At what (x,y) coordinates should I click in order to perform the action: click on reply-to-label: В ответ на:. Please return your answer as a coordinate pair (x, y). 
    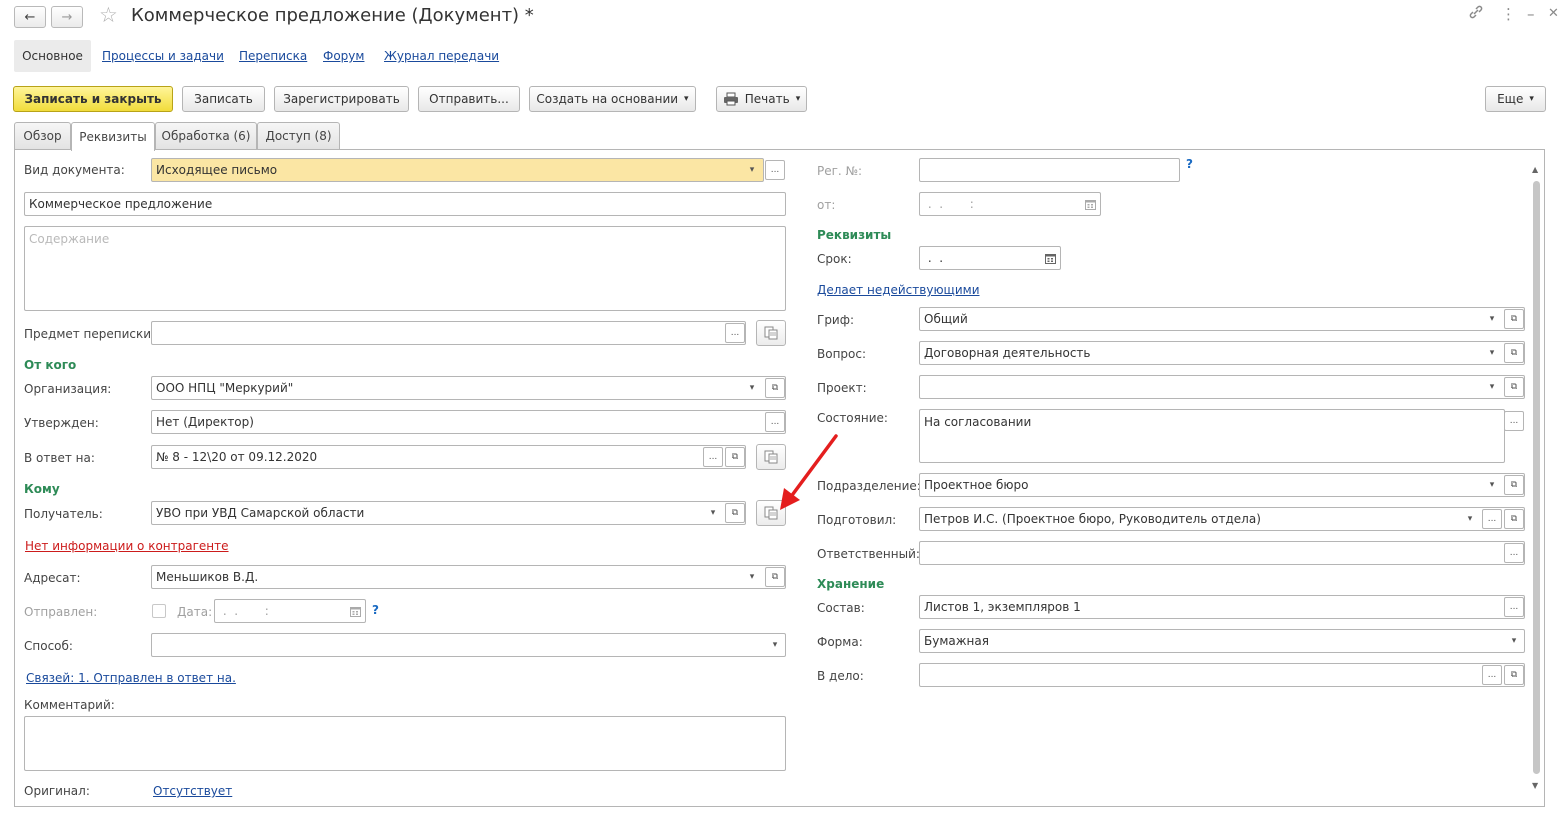
    Looking at the image, I should click on (59, 458).